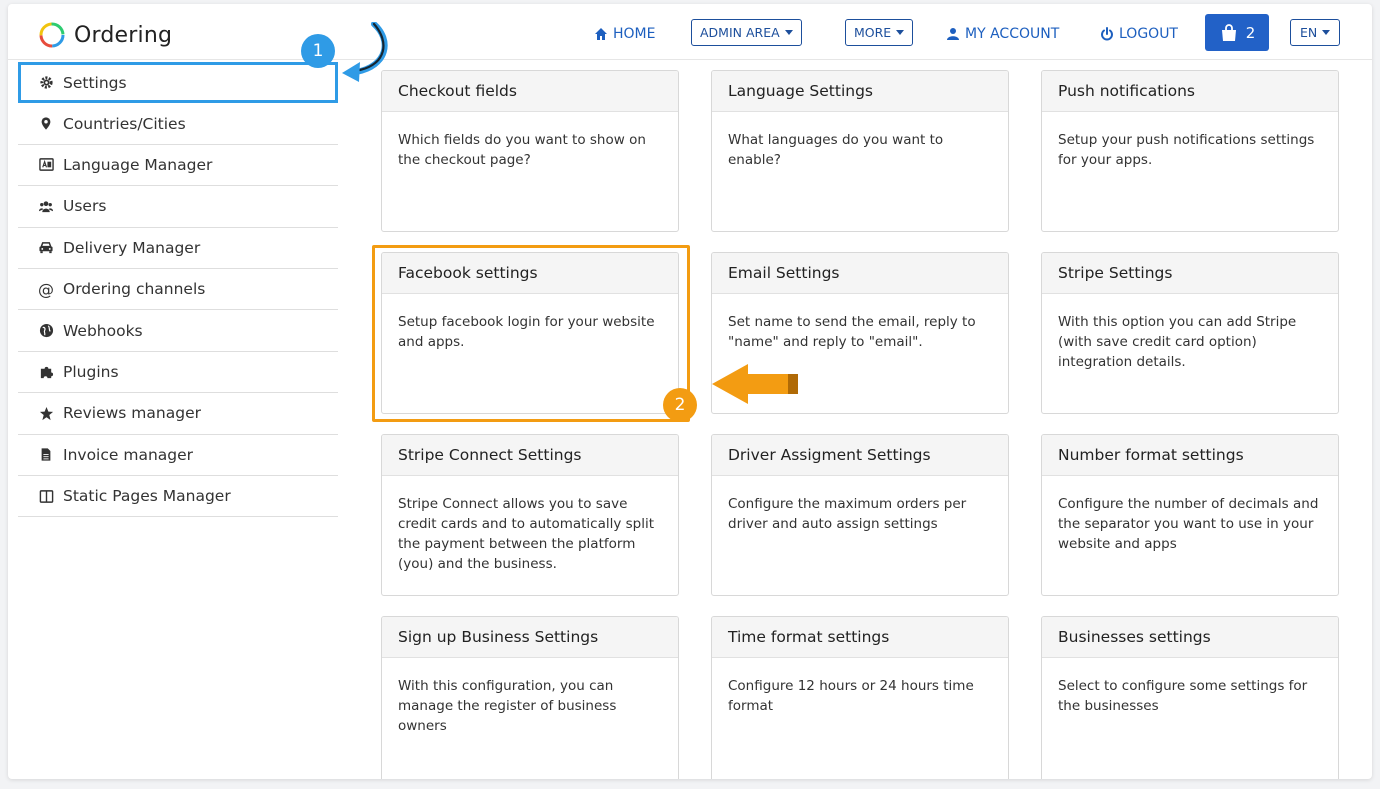  I want to click on sidebar-item-label: Invoice manager, so click(128, 454).